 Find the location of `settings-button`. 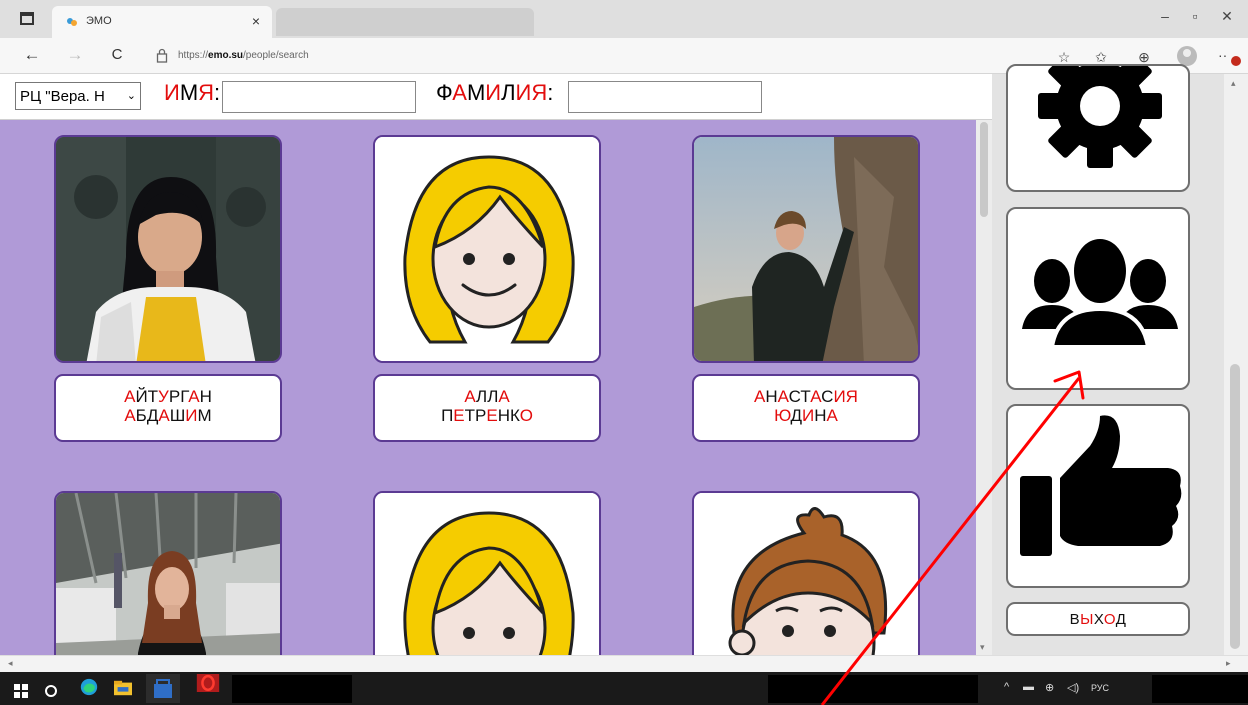

settings-button is located at coordinates (1098, 128).